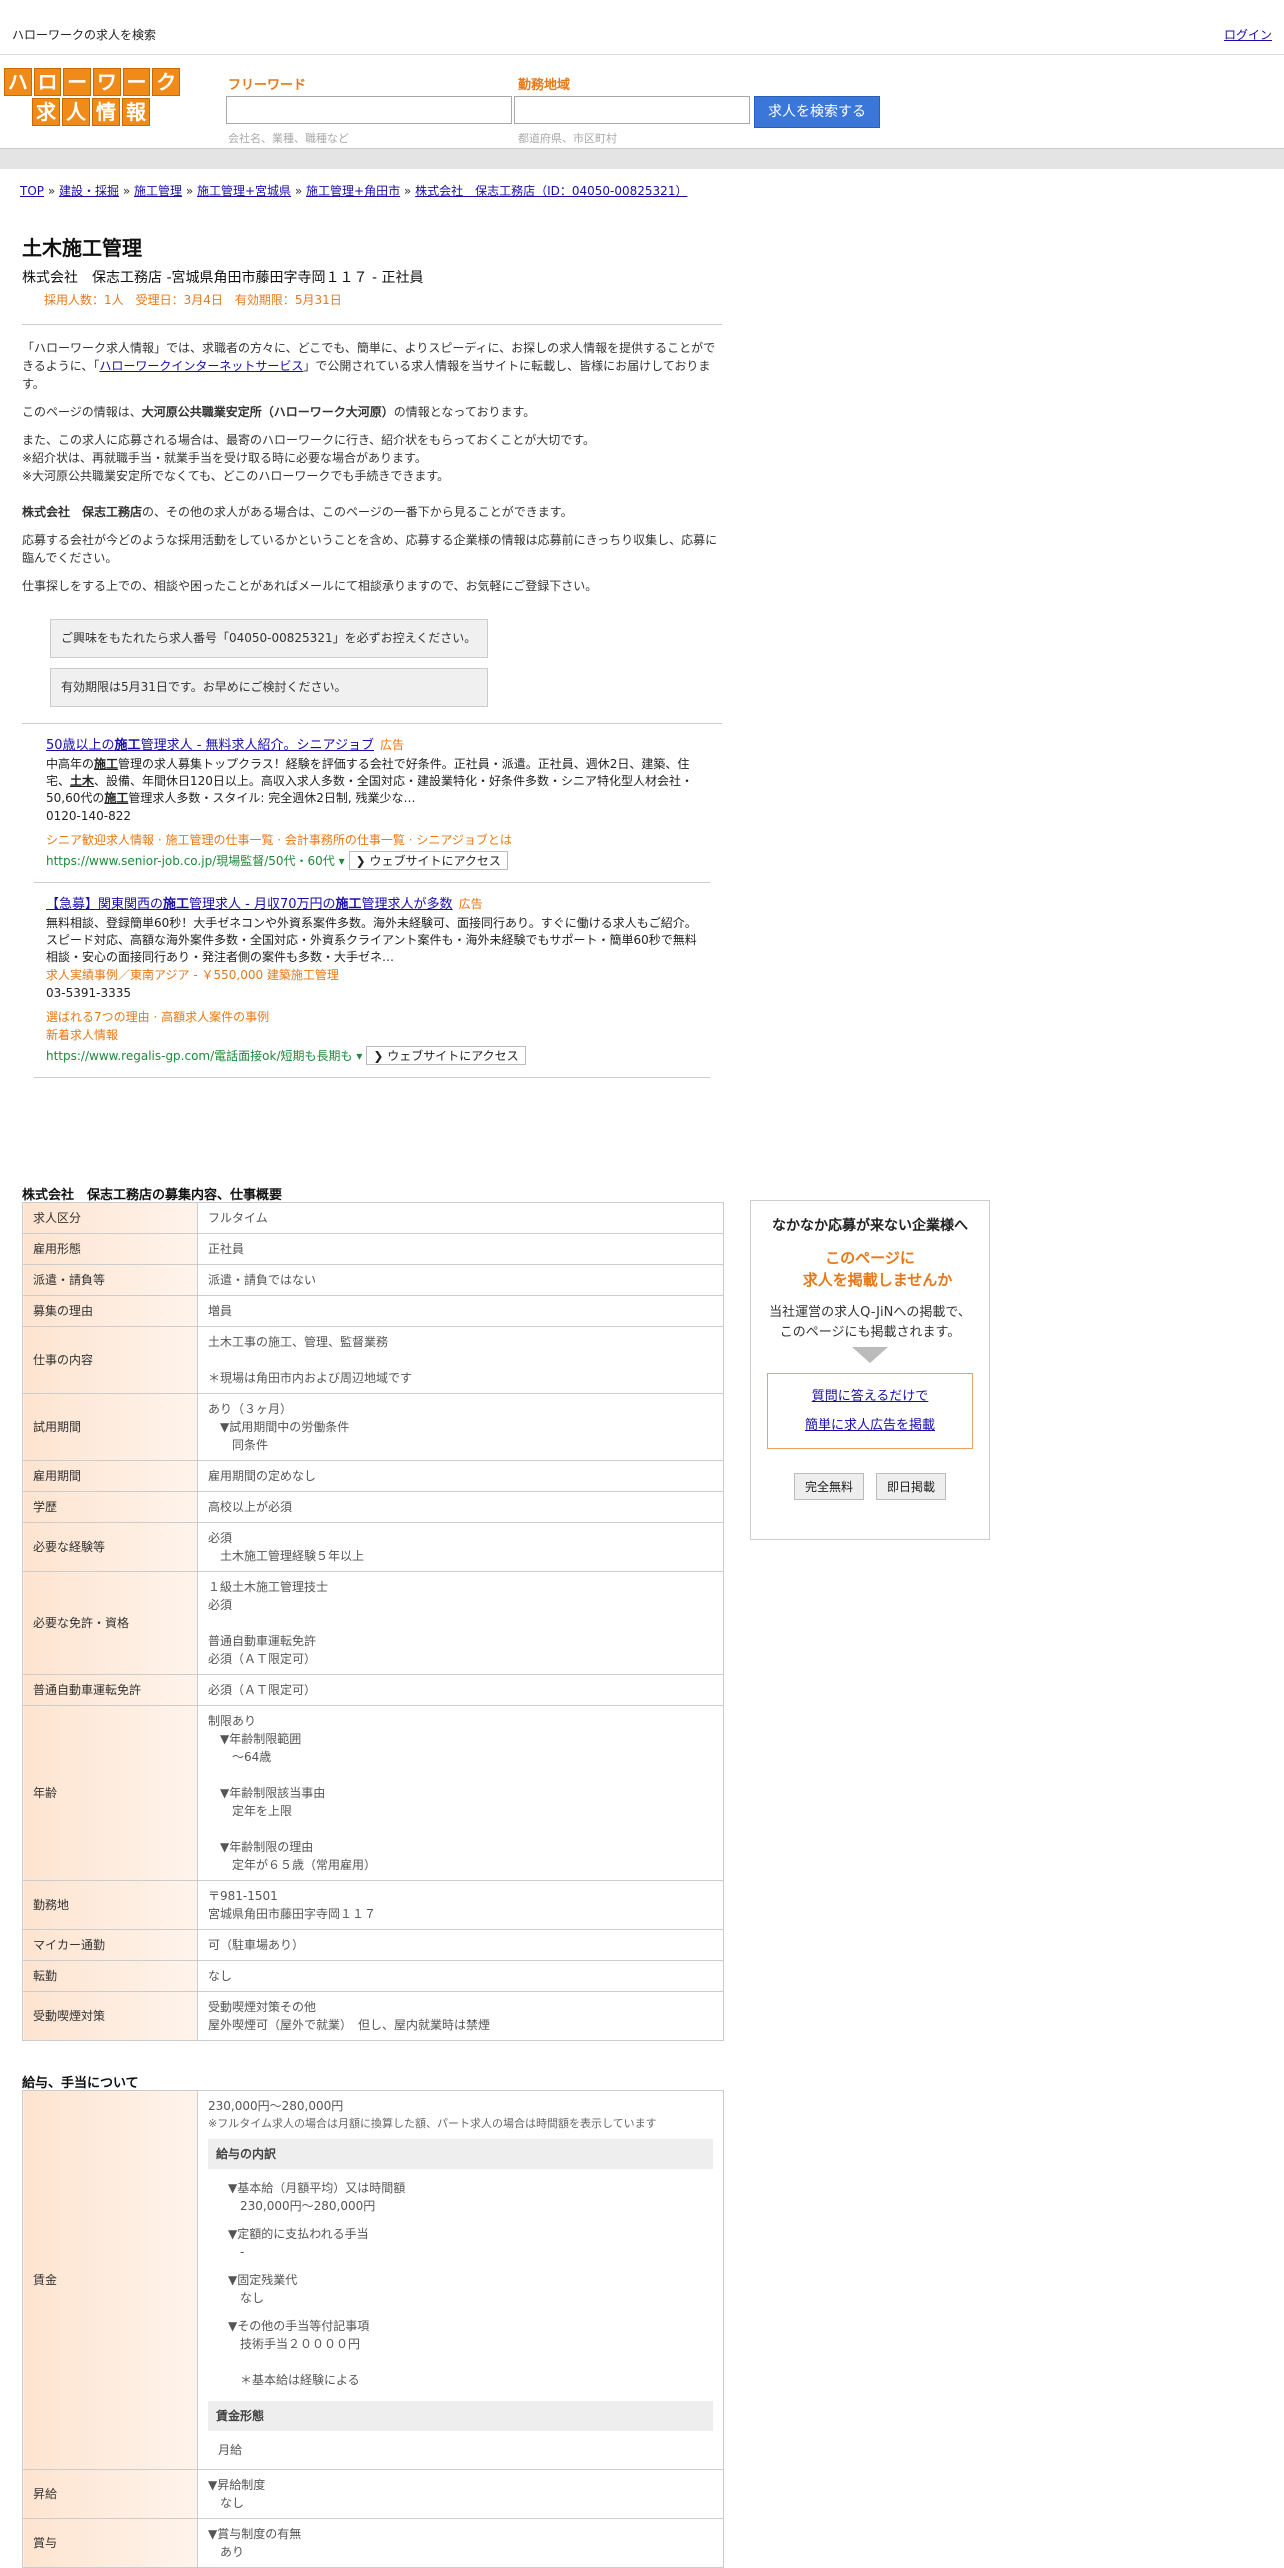 Image resolution: width=1284 pixels, height=2568 pixels. I want to click on promo-link-question: 質問に答えるだけで, so click(870, 1396).